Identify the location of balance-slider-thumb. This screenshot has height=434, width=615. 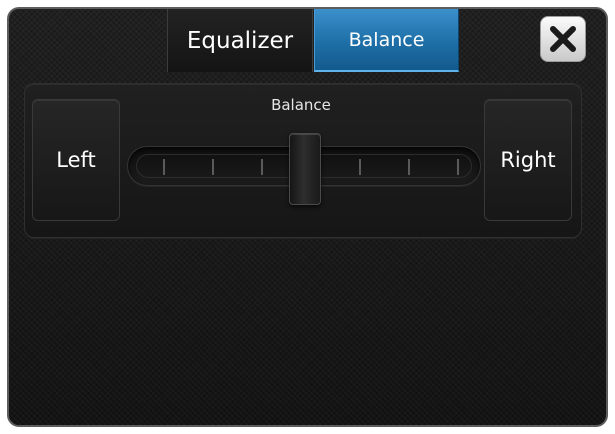
(305, 169).